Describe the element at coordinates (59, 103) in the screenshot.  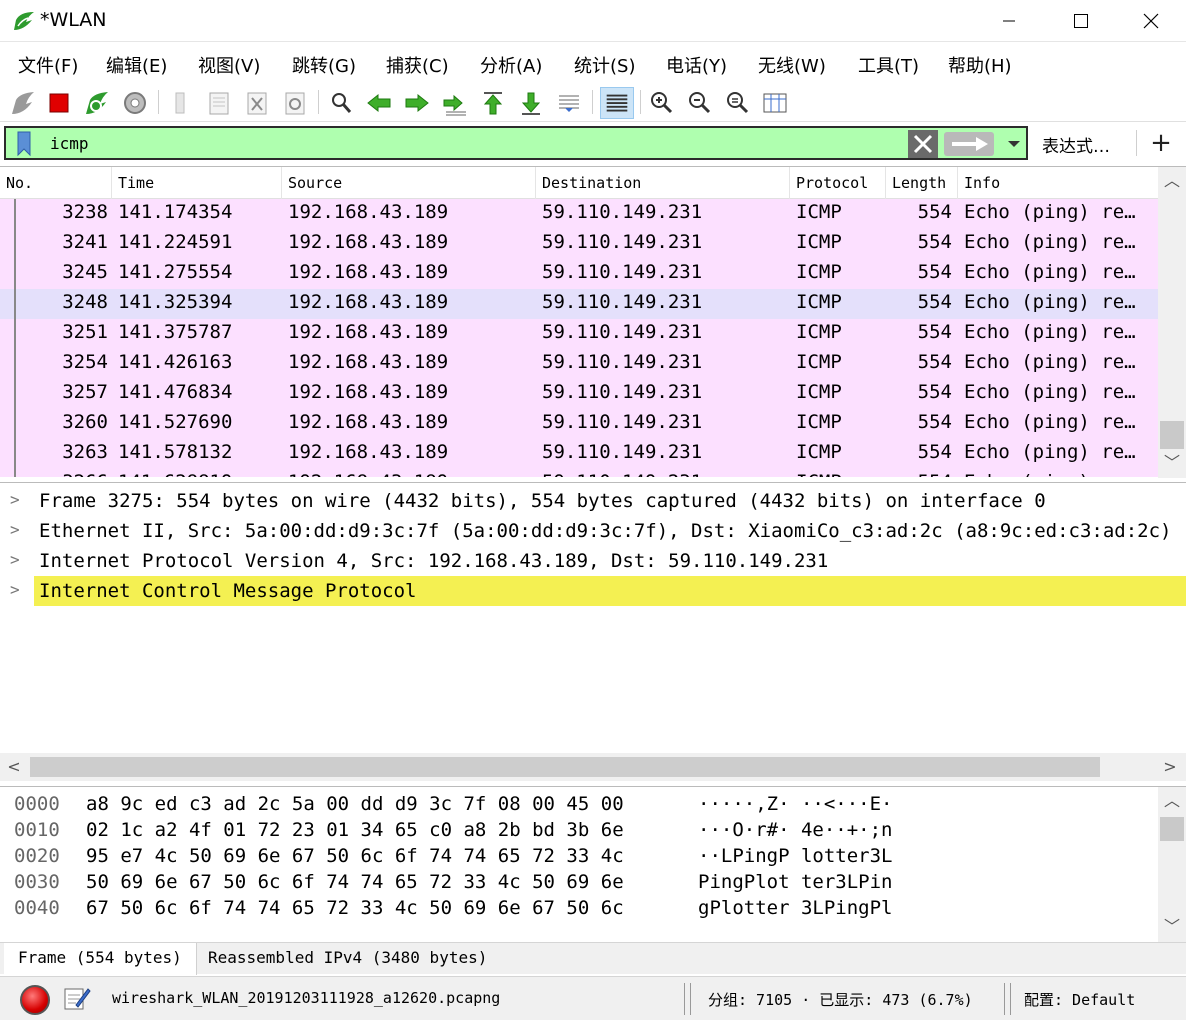
I see `stop-capture-icon` at that location.